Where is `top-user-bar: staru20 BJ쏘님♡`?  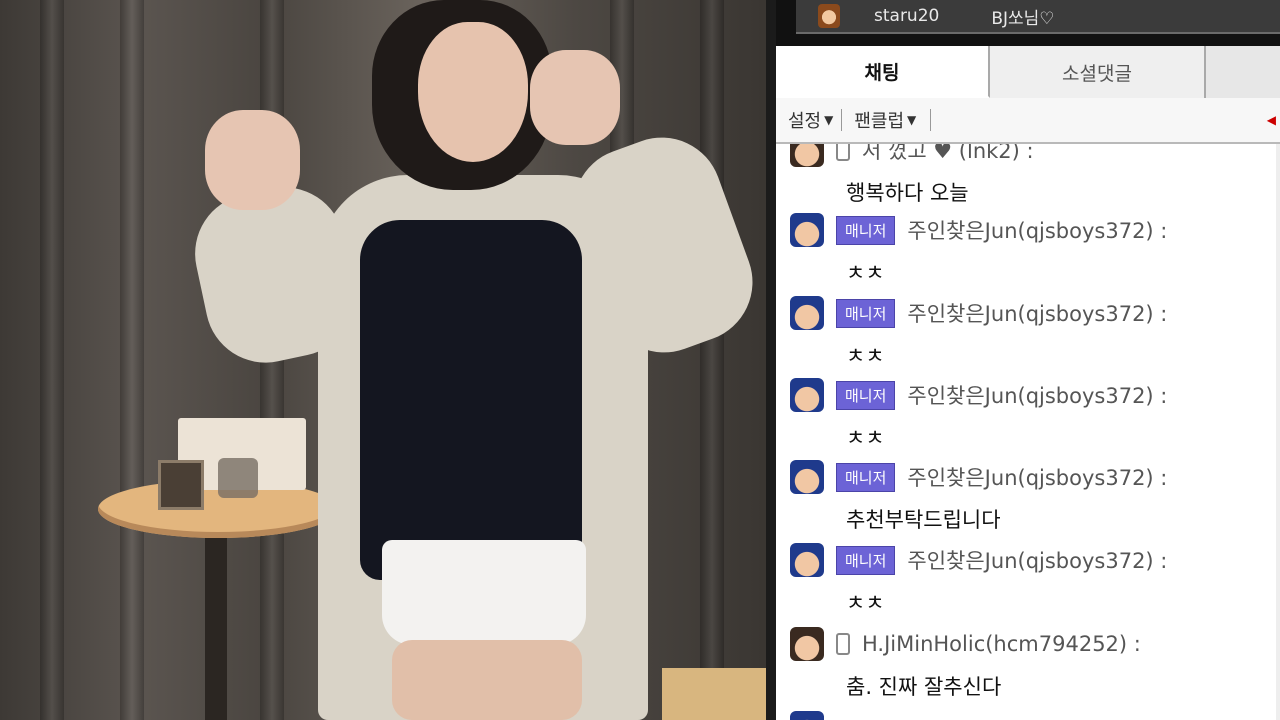
top-user-bar: staru20 BJ쏘님♡ is located at coordinates (1038, 17).